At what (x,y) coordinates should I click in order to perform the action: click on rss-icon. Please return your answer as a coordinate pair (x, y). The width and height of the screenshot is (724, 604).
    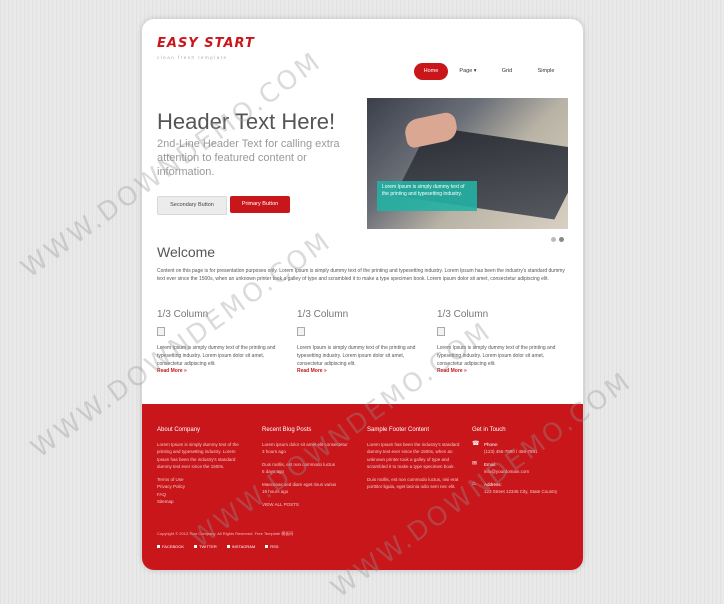
    Looking at the image, I should click on (267, 546).